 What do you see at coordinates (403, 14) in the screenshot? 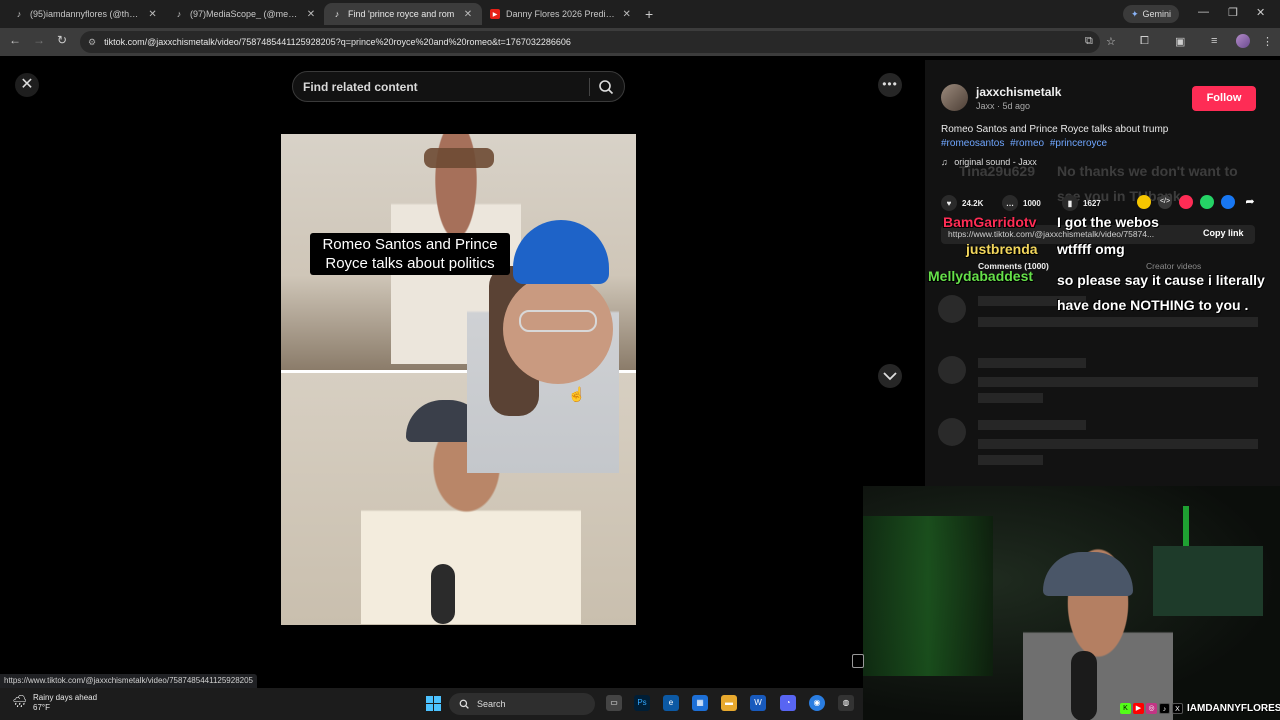
I see `browser-tab-active: ♪ Find 'prince royce and rom ✕` at bounding box center [403, 14].